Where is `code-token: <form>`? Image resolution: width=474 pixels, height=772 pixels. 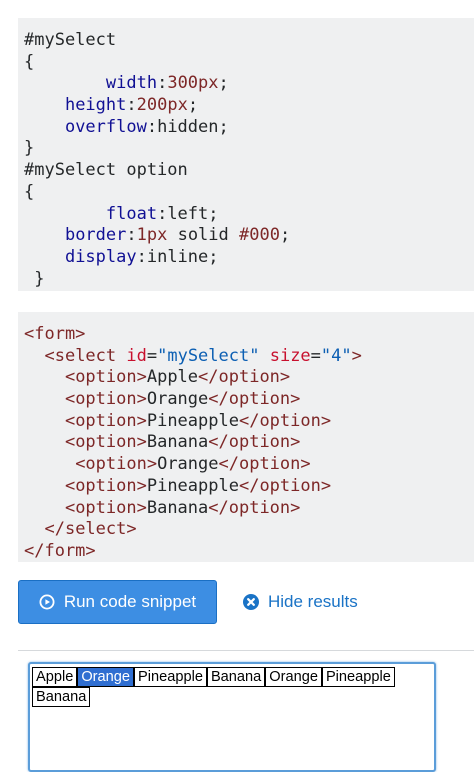
code-token: <form> is located at coordinates (55, 334).